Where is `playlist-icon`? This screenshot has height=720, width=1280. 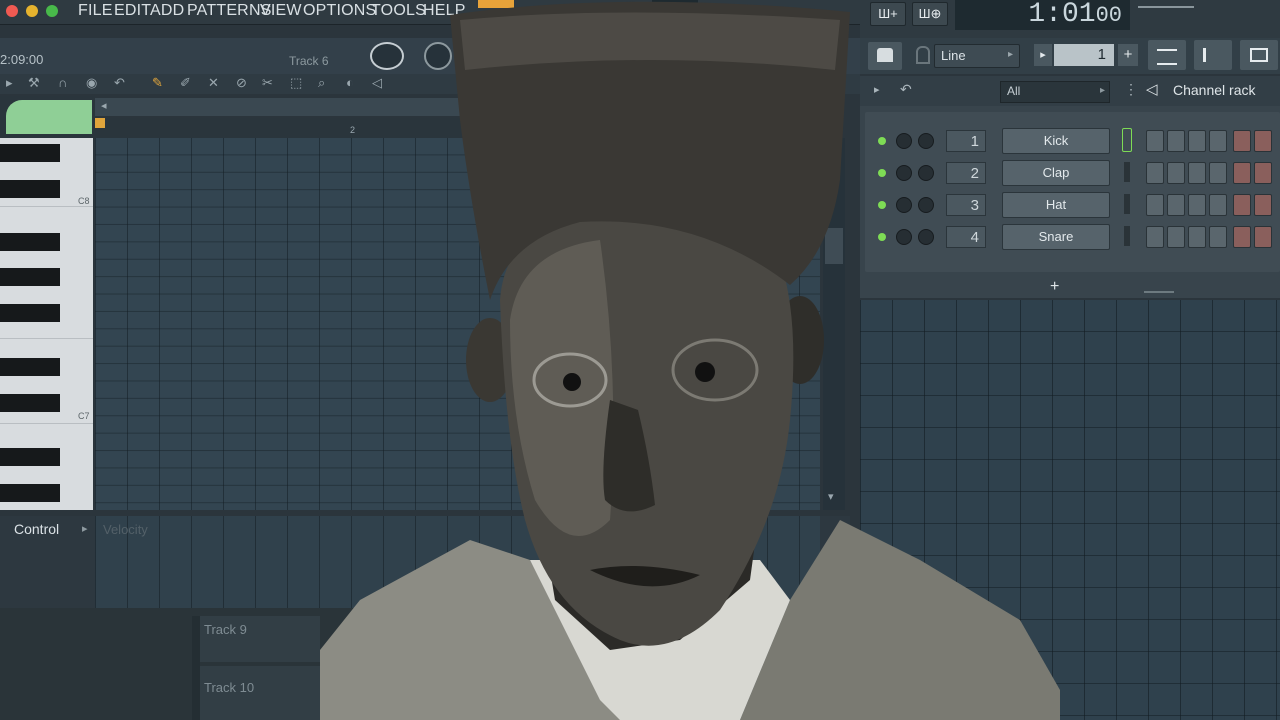 playlist-icon is located at coordinates (1167, 57).